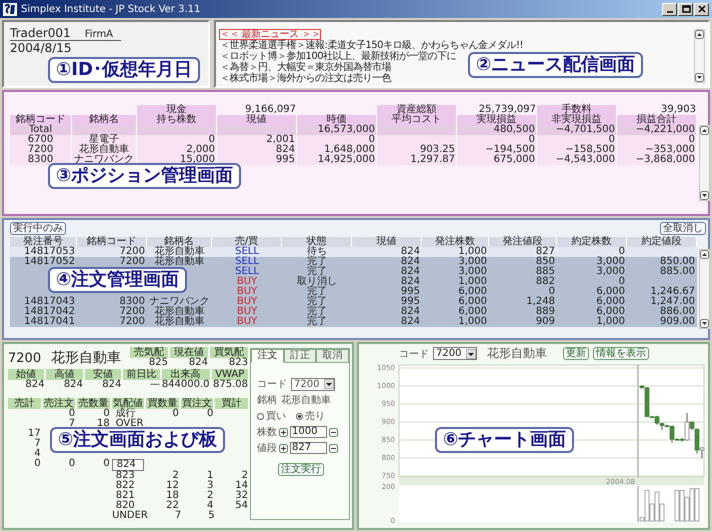 The width and height of the screenshot is (712, 532). I want to click on stat-value: 824, so click(111, 385).